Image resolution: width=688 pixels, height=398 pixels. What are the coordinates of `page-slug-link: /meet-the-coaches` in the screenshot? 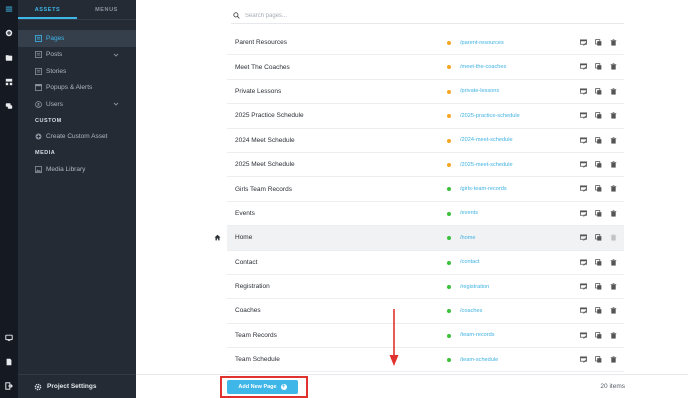 It's located at (483, 67).